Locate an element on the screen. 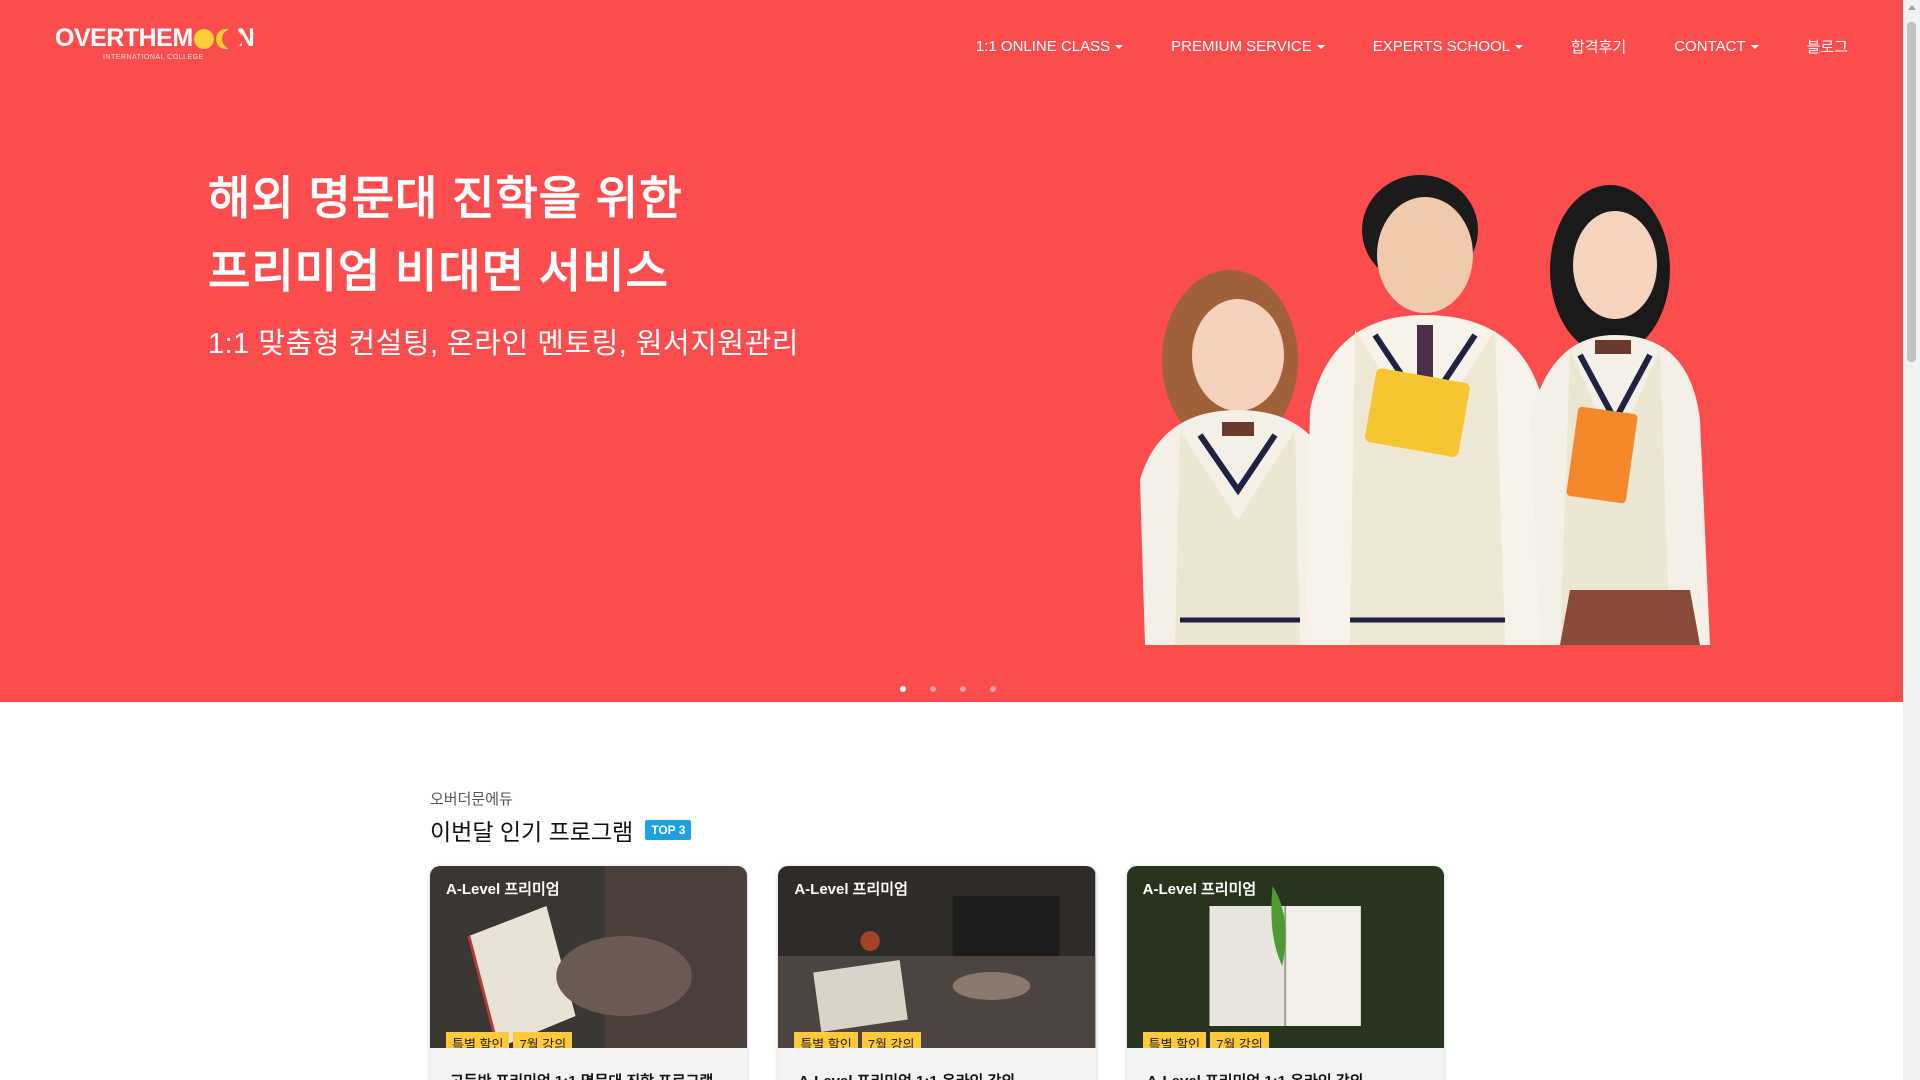  site-logo: OVERTHEM N INTERNATIONAL COLLEGE is located at coordinates (155, 42).